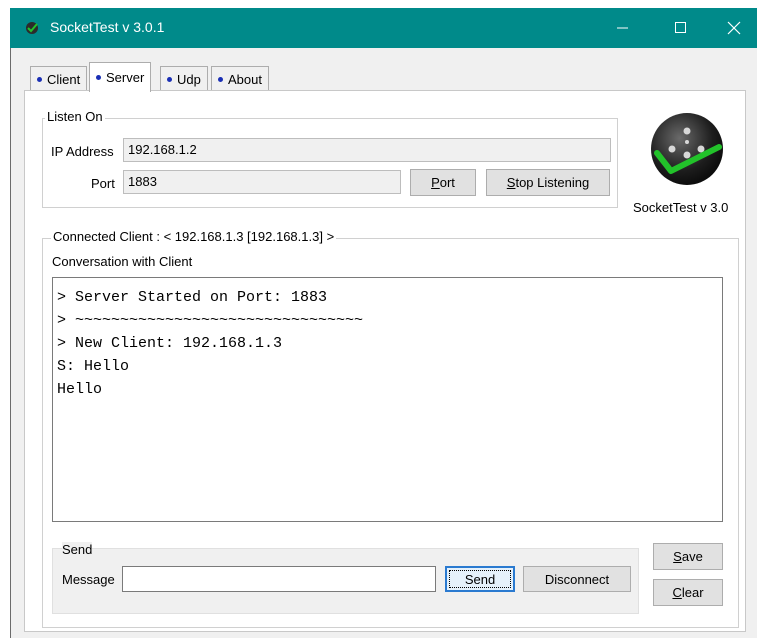 The image size is (757, 638). What do you see at coordinates (692, 592) in the screenshot?
I see `clear-button-label: lear` at bounding box center [692, 592].